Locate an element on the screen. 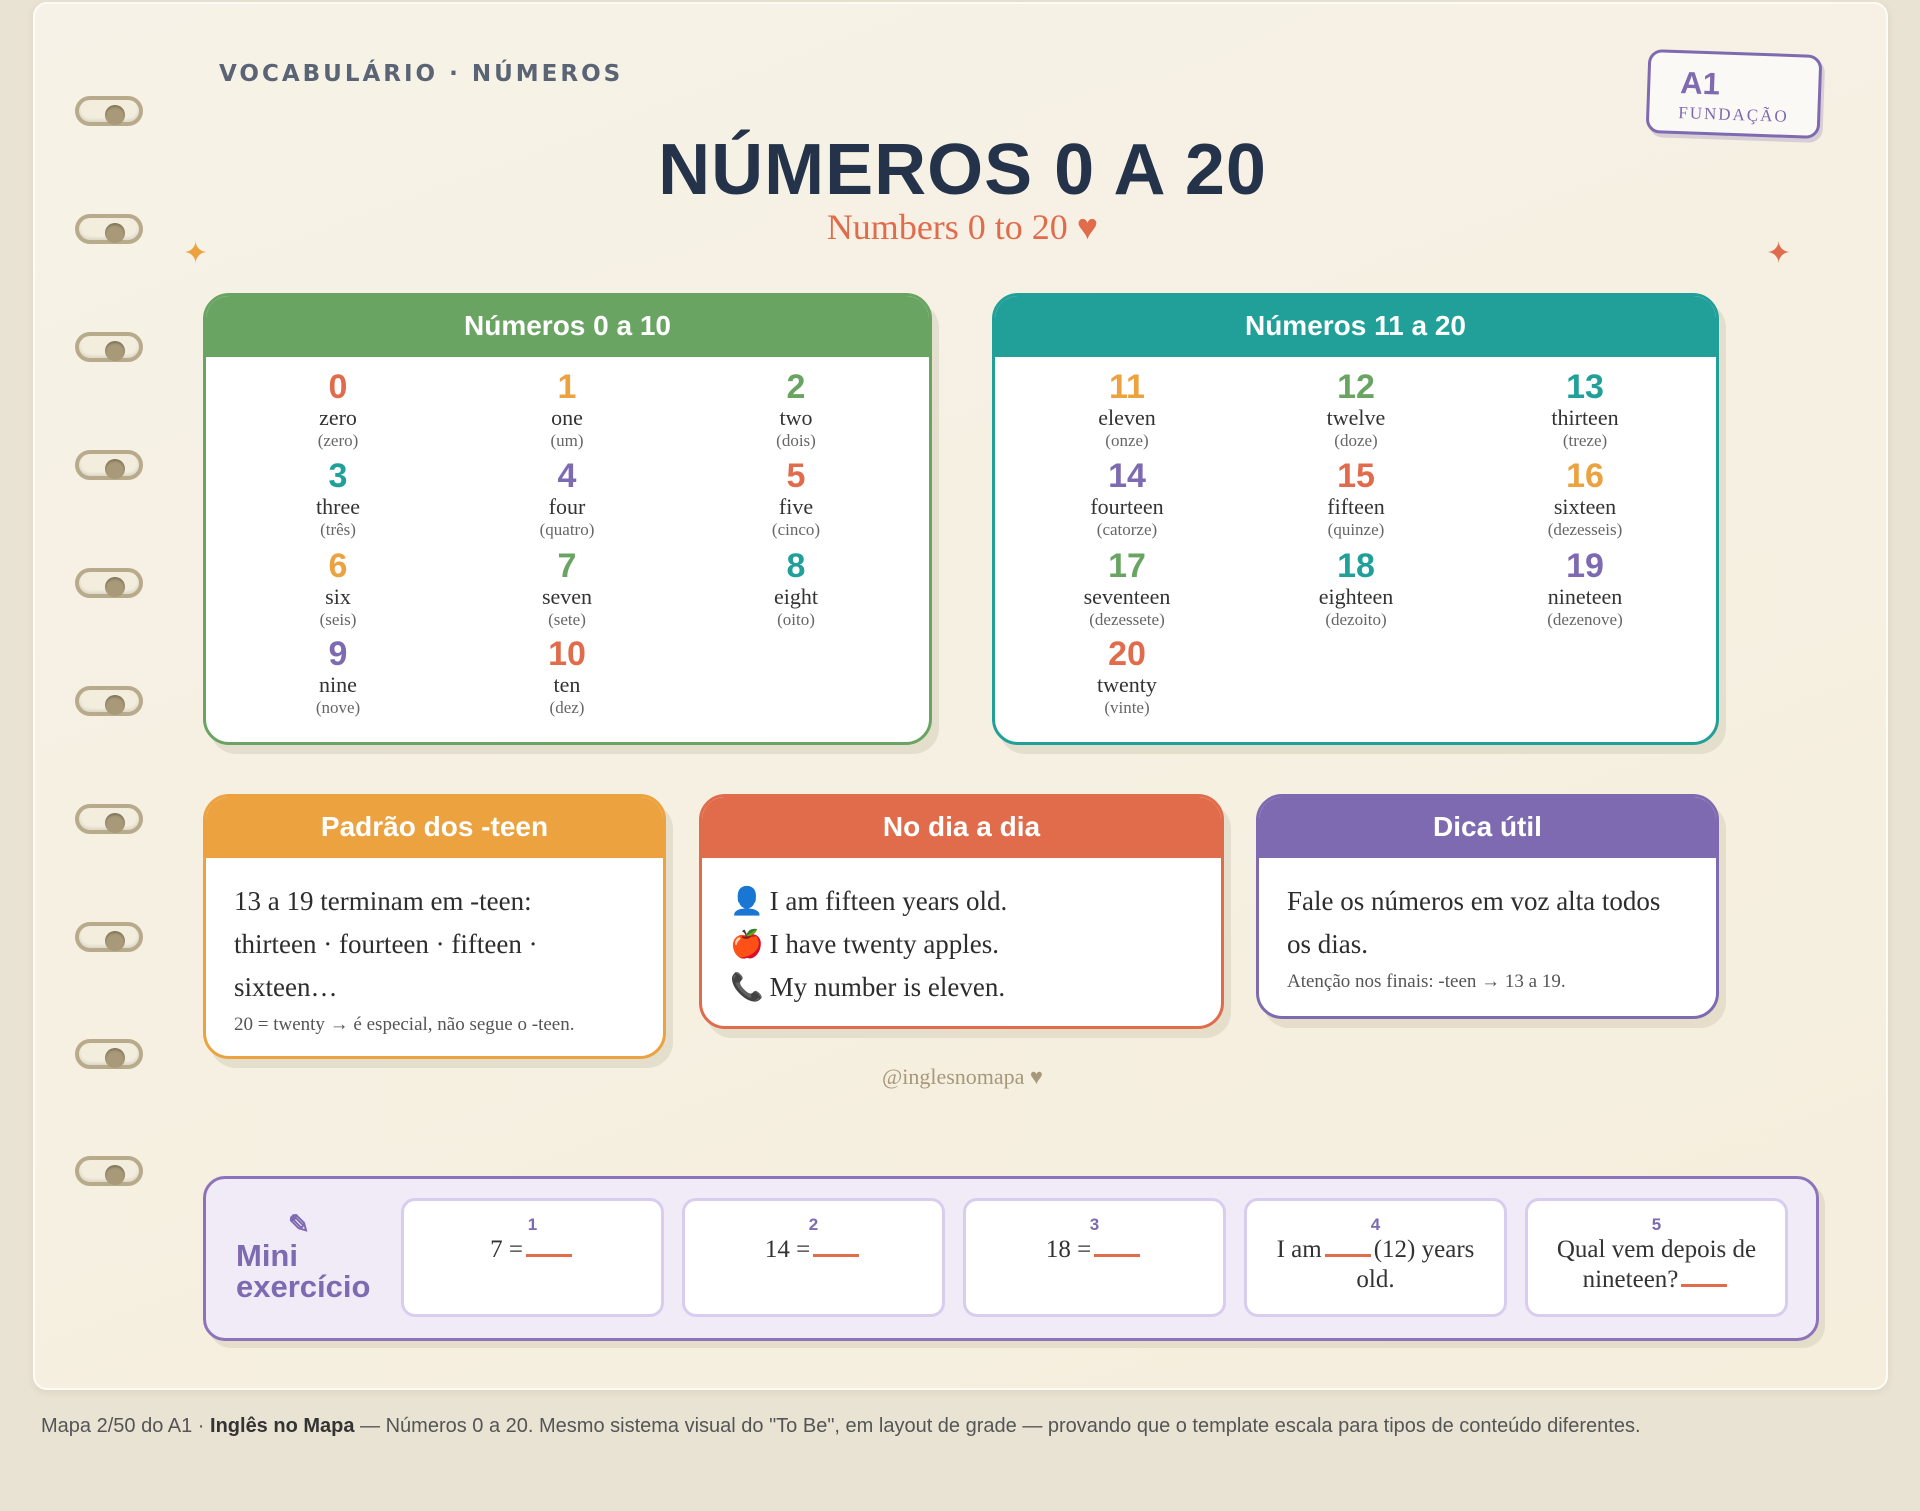  caption-brand: Inglês no Mapa is located at coordinates (282, 1426).